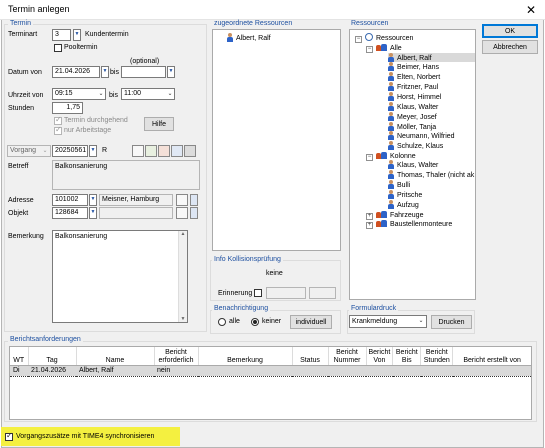  I want to click on datum-bis-input, so click(143, 72).